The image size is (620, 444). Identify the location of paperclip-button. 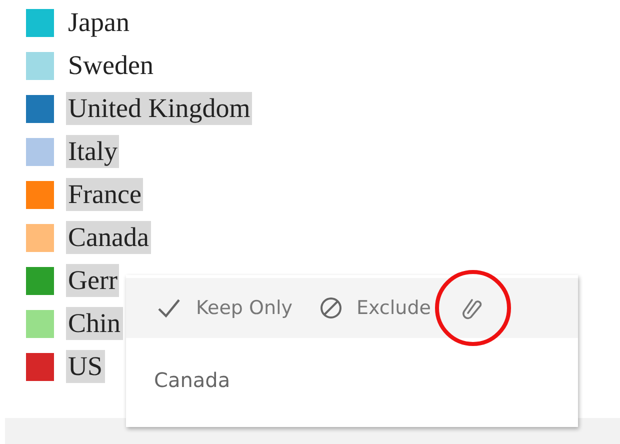
(471, 308).